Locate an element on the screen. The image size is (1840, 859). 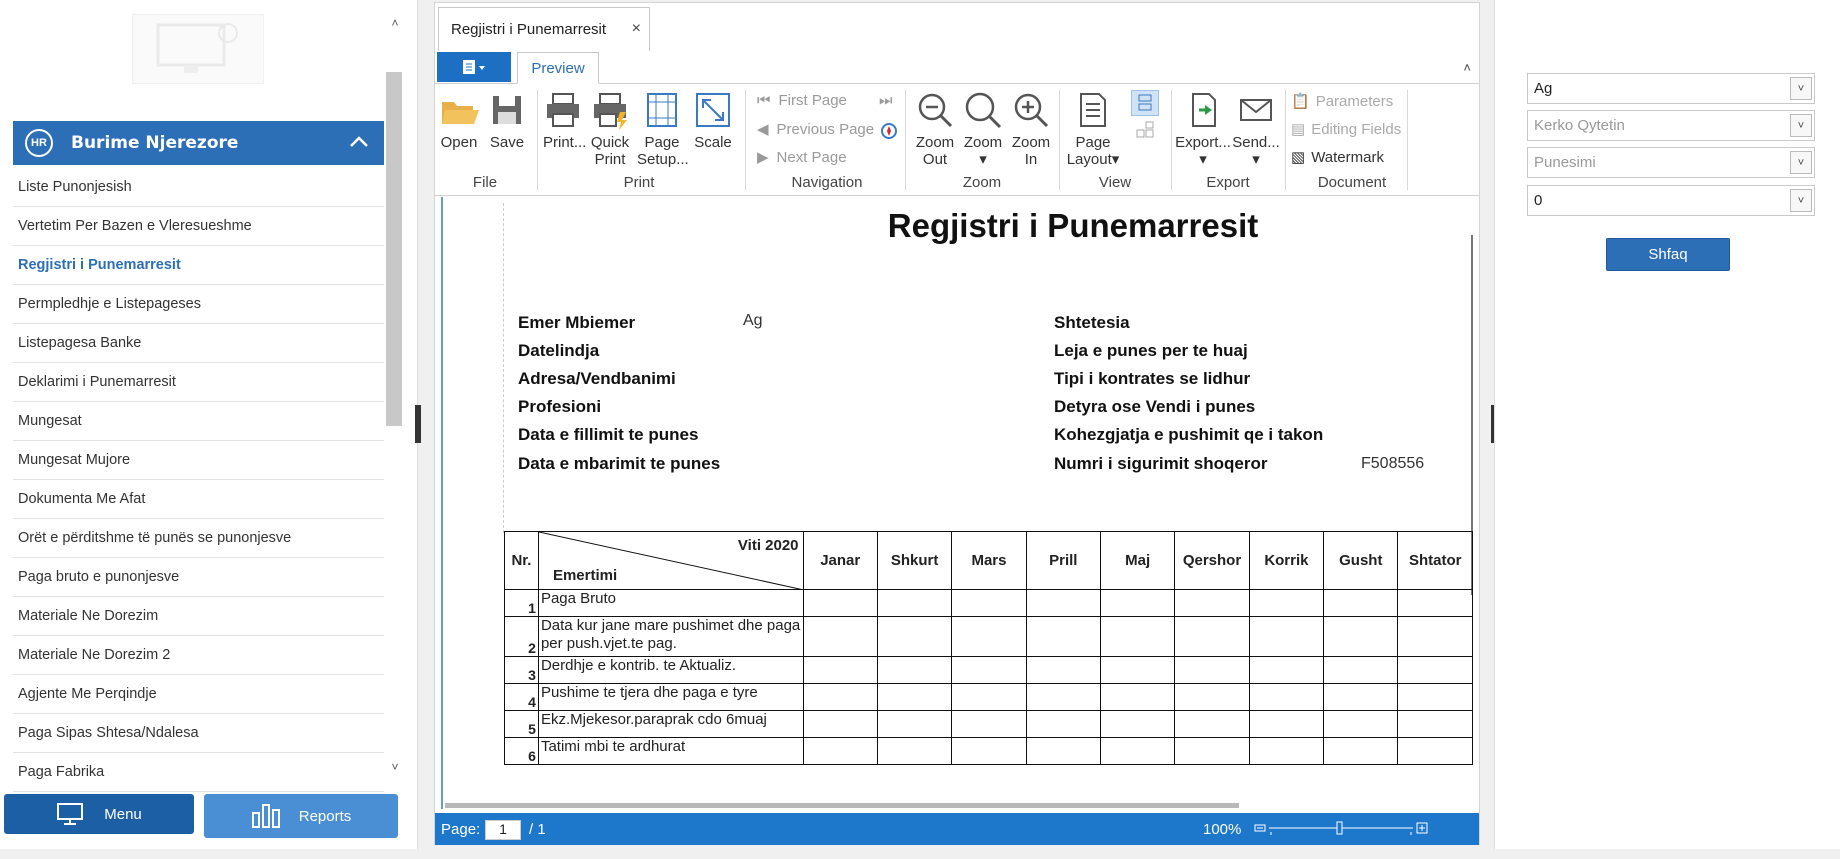
sidebar-item: Paga bruto e punonjesve is located at coordinates (198, 577).